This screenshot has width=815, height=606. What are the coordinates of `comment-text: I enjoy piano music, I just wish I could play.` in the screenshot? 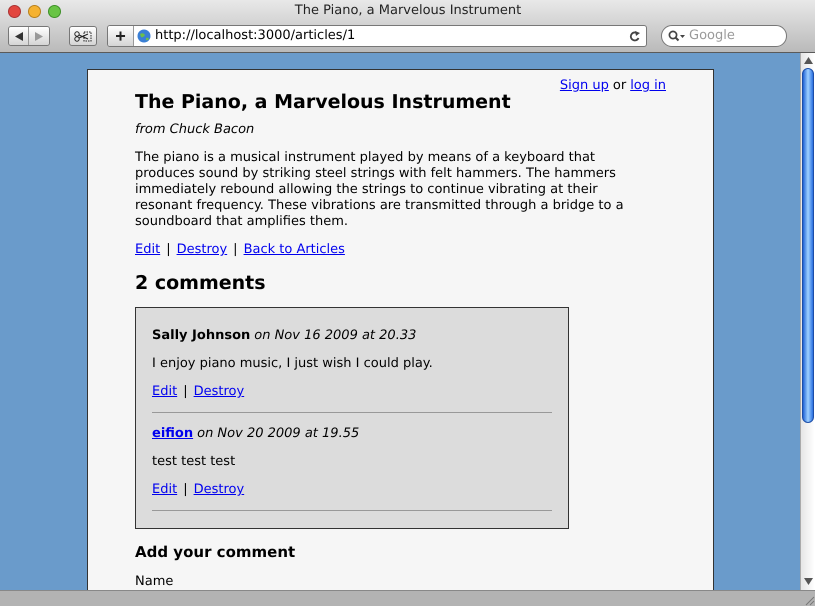 It's located at (293, 364).